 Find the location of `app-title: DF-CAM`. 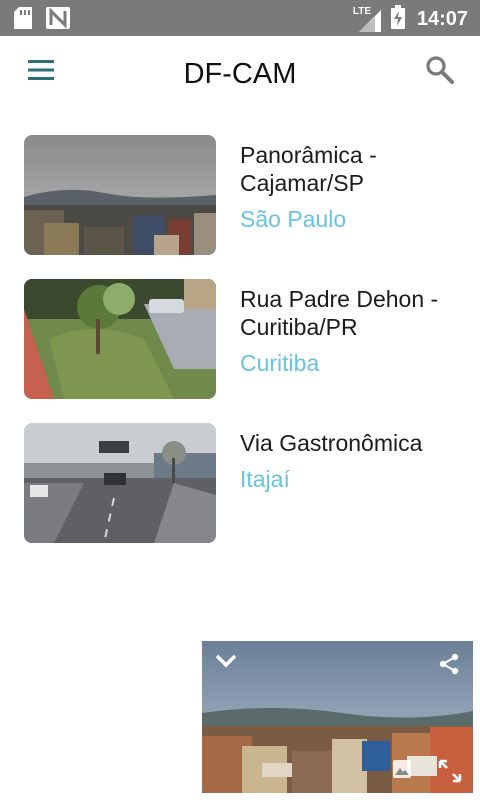

app-title: DF-CAM is located at coordinates (240, 74).